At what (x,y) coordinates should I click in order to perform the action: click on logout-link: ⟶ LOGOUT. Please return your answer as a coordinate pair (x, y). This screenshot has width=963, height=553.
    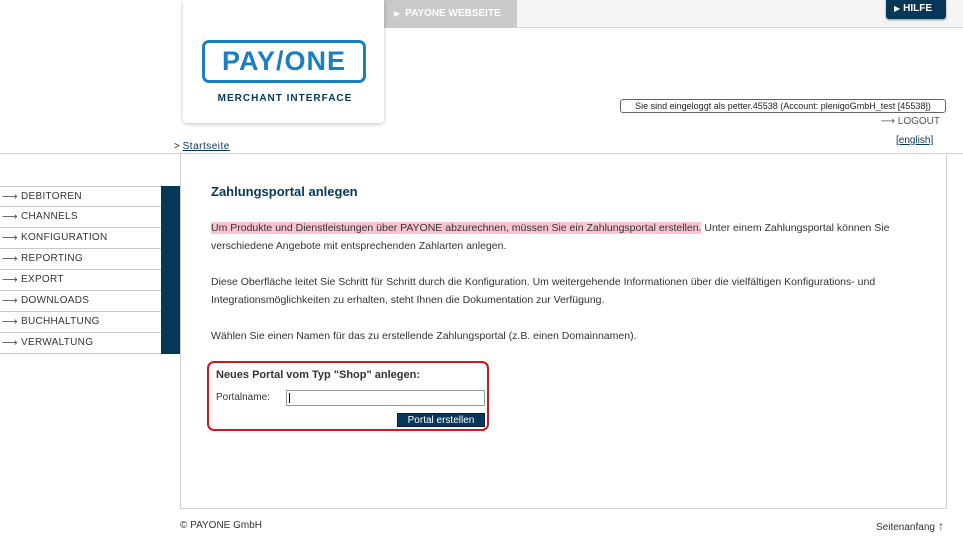
    Looking at the image, I should click on (909, 121).